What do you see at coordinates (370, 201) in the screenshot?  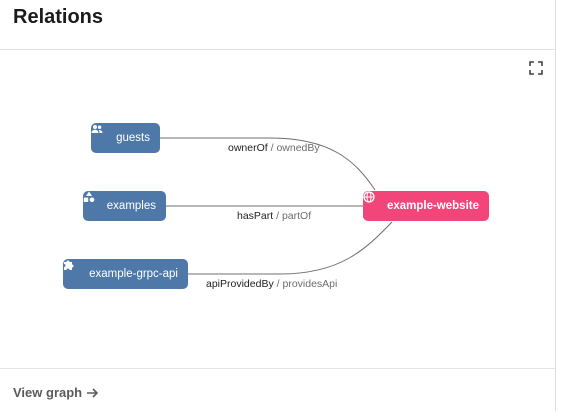 I see `web-icon` at bounding box center [370, 201].